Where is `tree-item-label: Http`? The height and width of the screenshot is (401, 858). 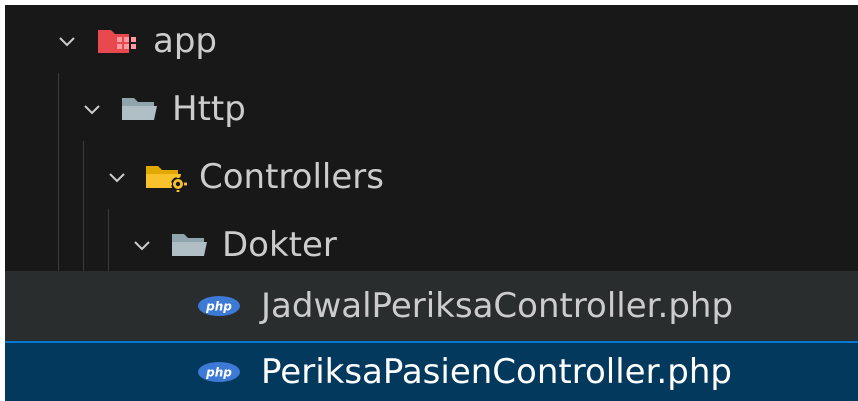 tree-item-label: Http is located at coordinates (209, 109).